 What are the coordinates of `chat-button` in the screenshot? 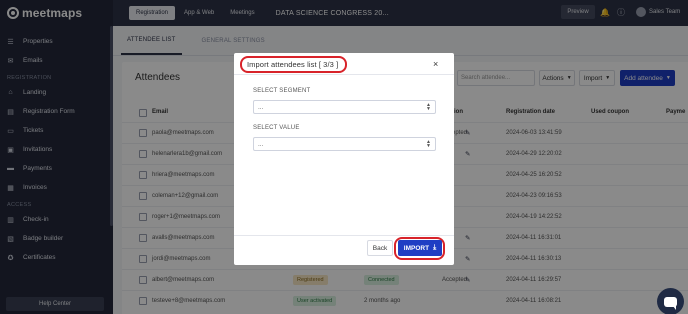 It's located at (670, 301).